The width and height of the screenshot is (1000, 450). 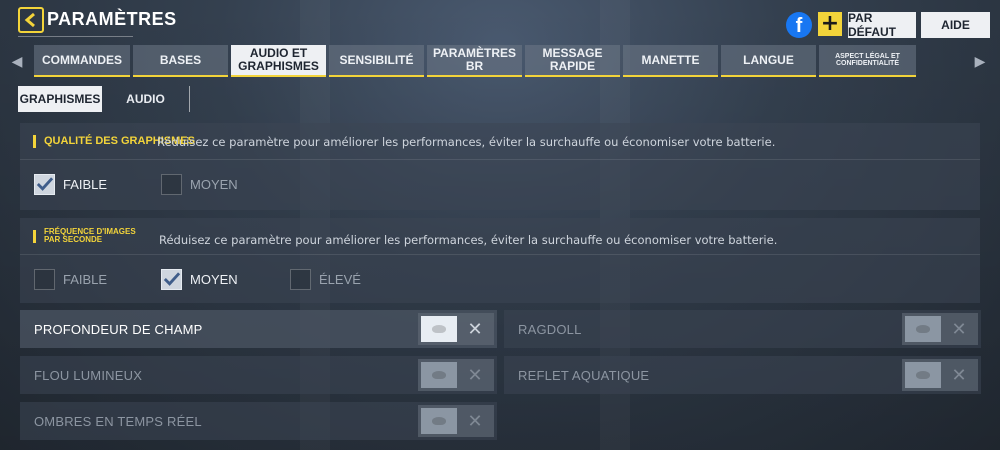 I want to click on fps-option-high: ÉLEVÉ, so click(x=325, y=279).